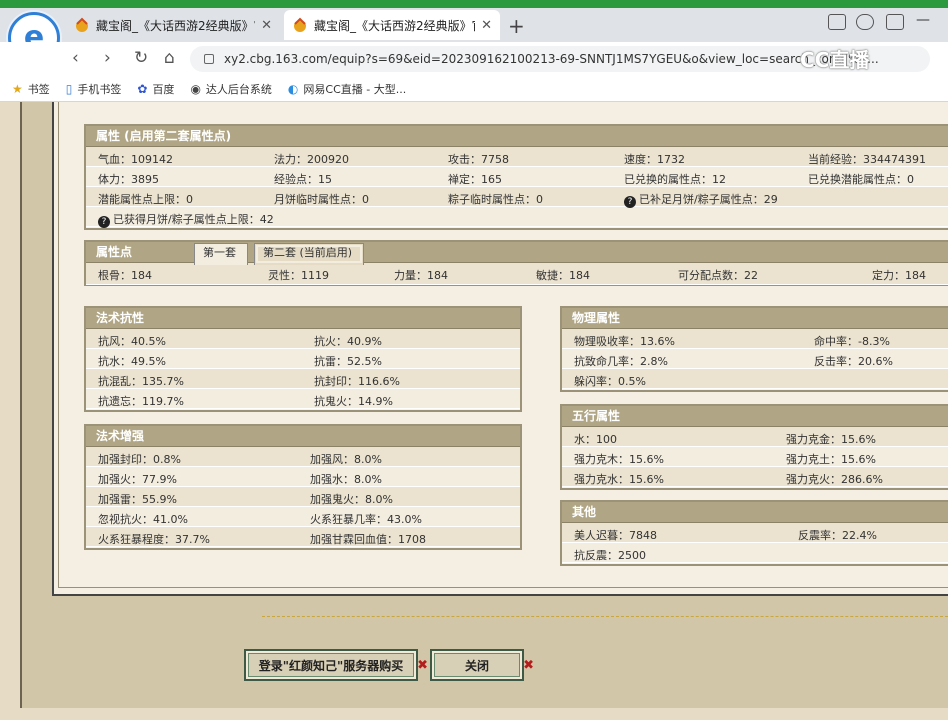 This screenshot has width=948, height=720. I want to click on fire-crit-degree: 火系狂暴程度：37.7%, so click(154, 539).